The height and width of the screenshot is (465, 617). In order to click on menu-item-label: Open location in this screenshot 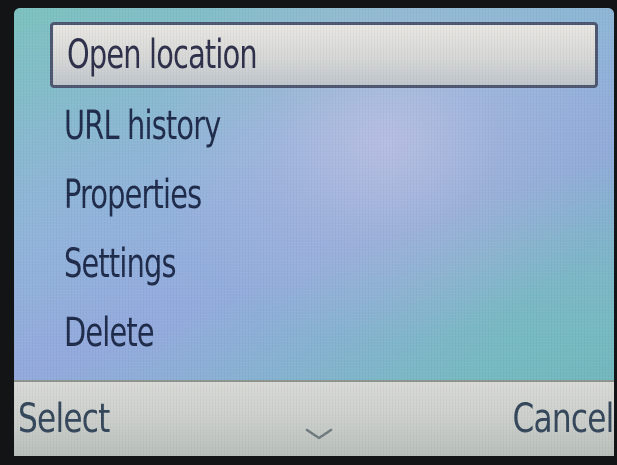, I will do `click(162, 55)`.